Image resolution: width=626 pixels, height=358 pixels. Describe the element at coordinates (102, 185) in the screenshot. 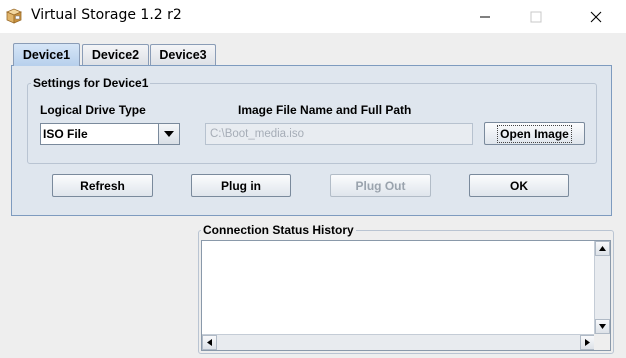

I see `refresh-button: Refresh` at that location.